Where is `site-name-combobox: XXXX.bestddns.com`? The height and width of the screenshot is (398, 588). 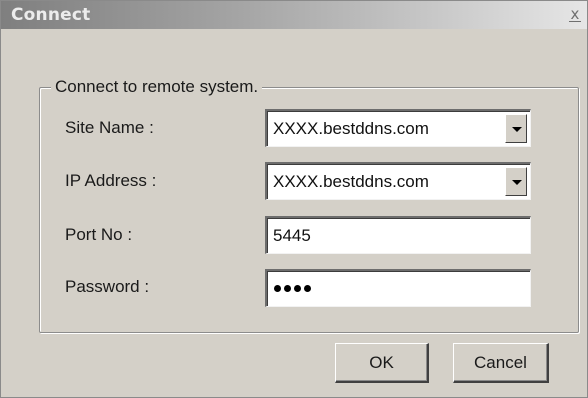
site-name-combobox: XXXX.bestddns.com is located at coordinates (398, 128).